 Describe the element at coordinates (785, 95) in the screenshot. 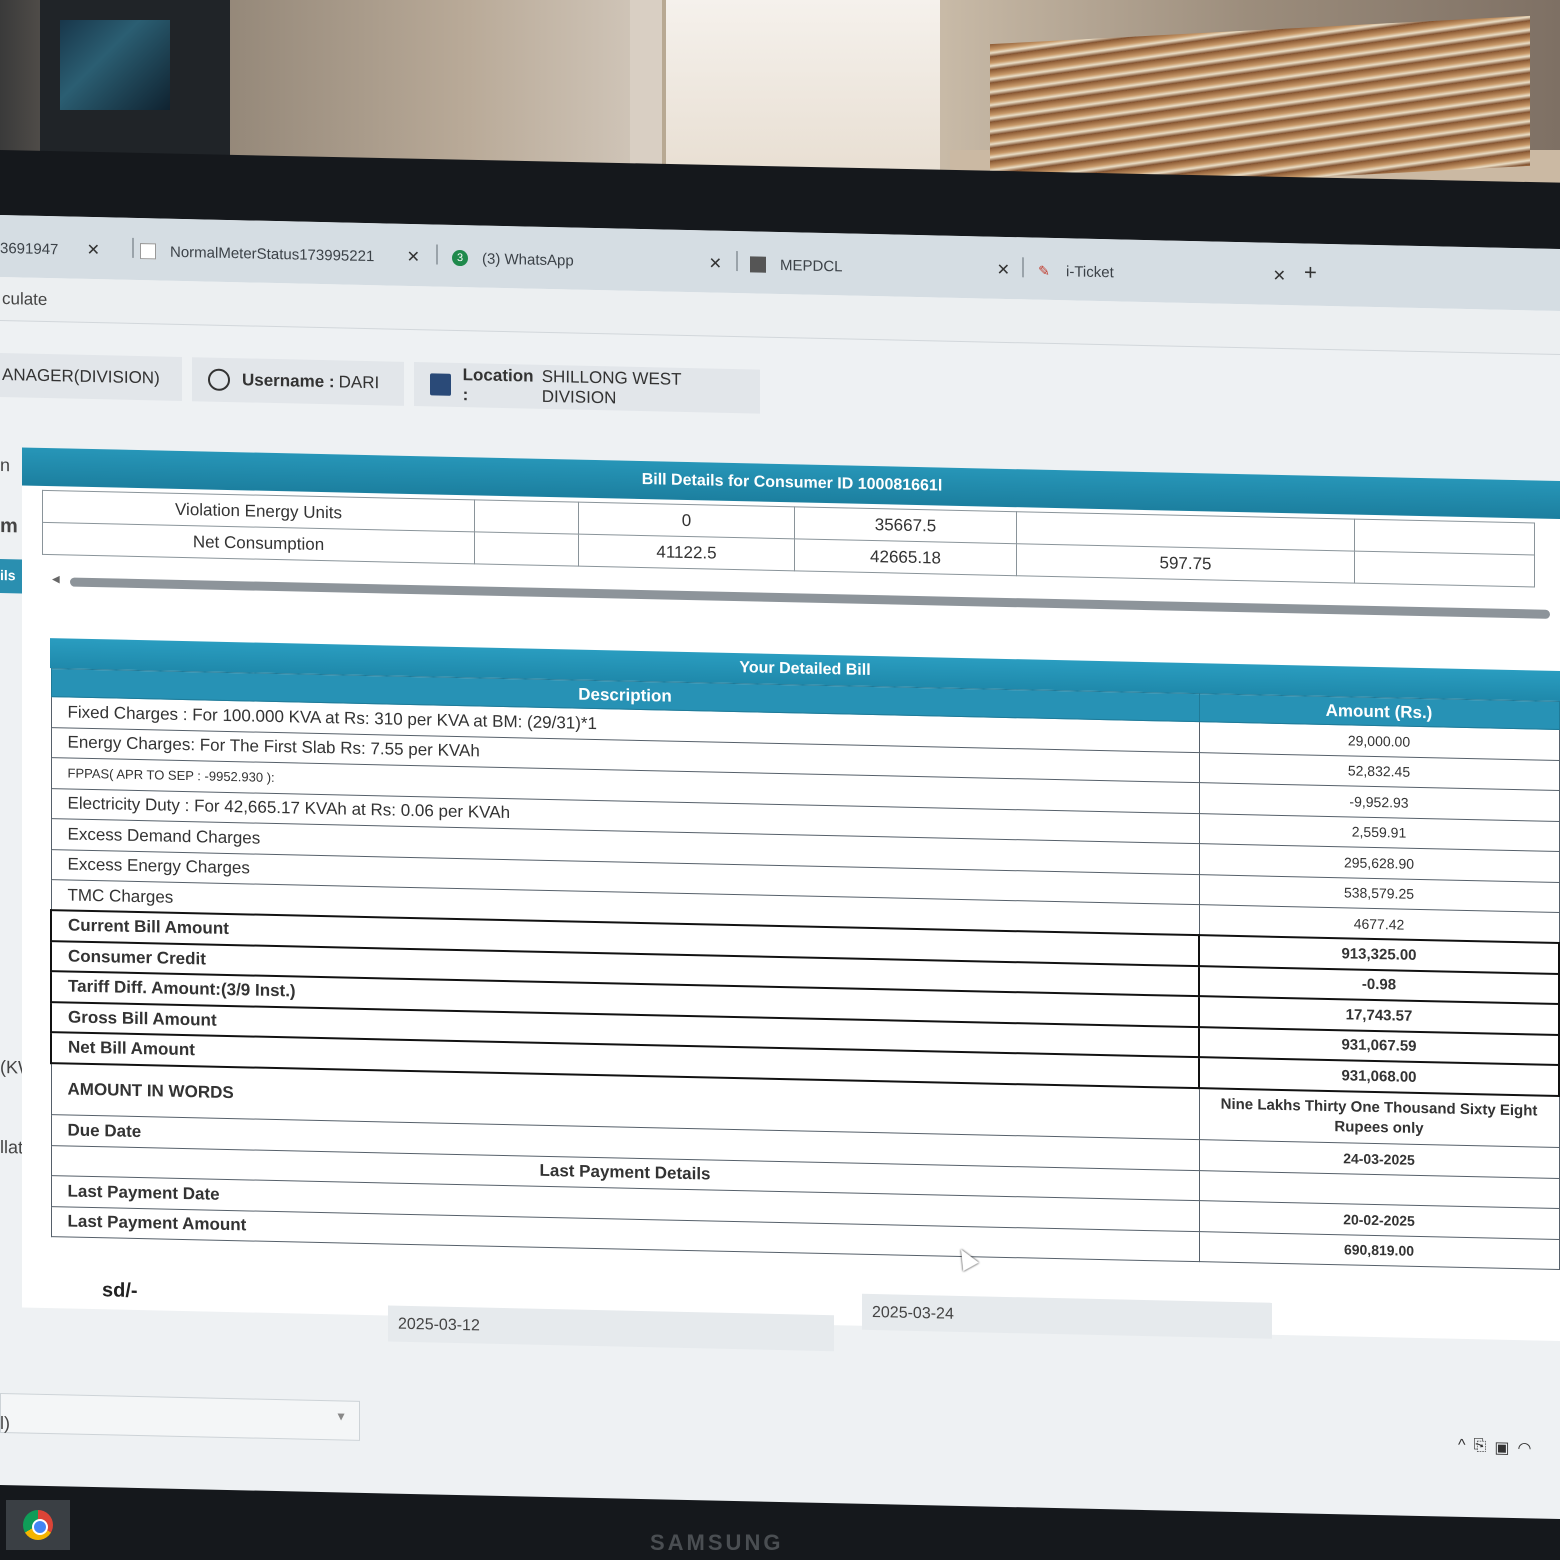

I see `window-curtain` at that location.